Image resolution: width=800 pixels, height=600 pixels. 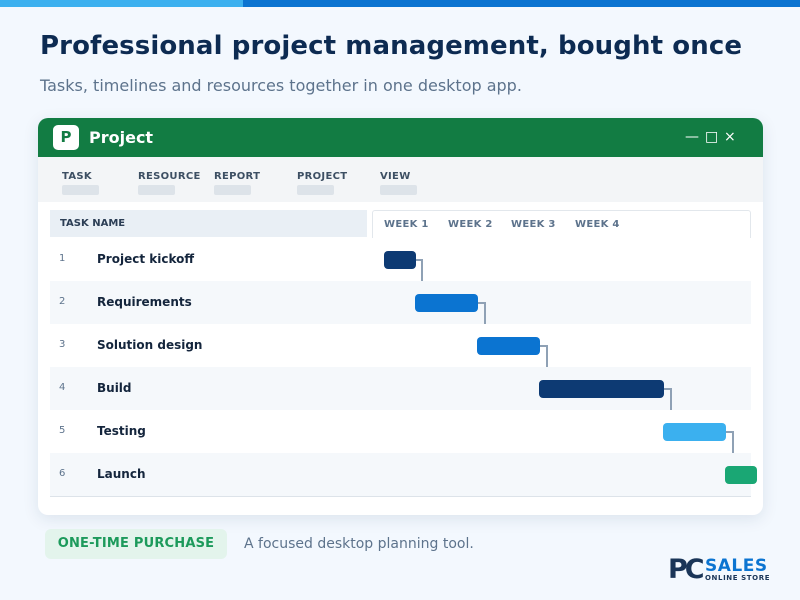 What do you see at coordinates (62, 430) in the screenshot?
I see `task-row-number: 5` at bounding box center [62, 430].